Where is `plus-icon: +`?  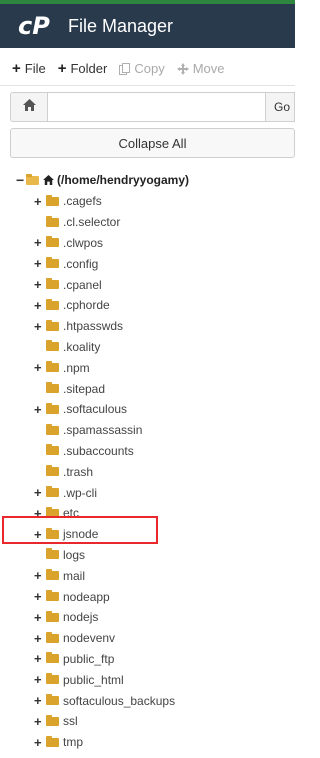
plus-icon: + is located at coordinates (62, 68).